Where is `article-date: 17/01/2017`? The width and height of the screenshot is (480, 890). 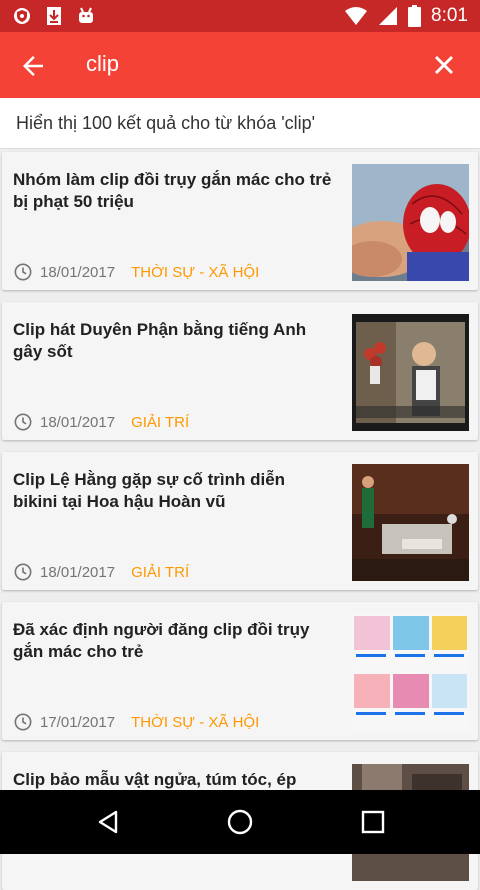
article-date: 17/01/2017 is located at coordinates (78, 722).